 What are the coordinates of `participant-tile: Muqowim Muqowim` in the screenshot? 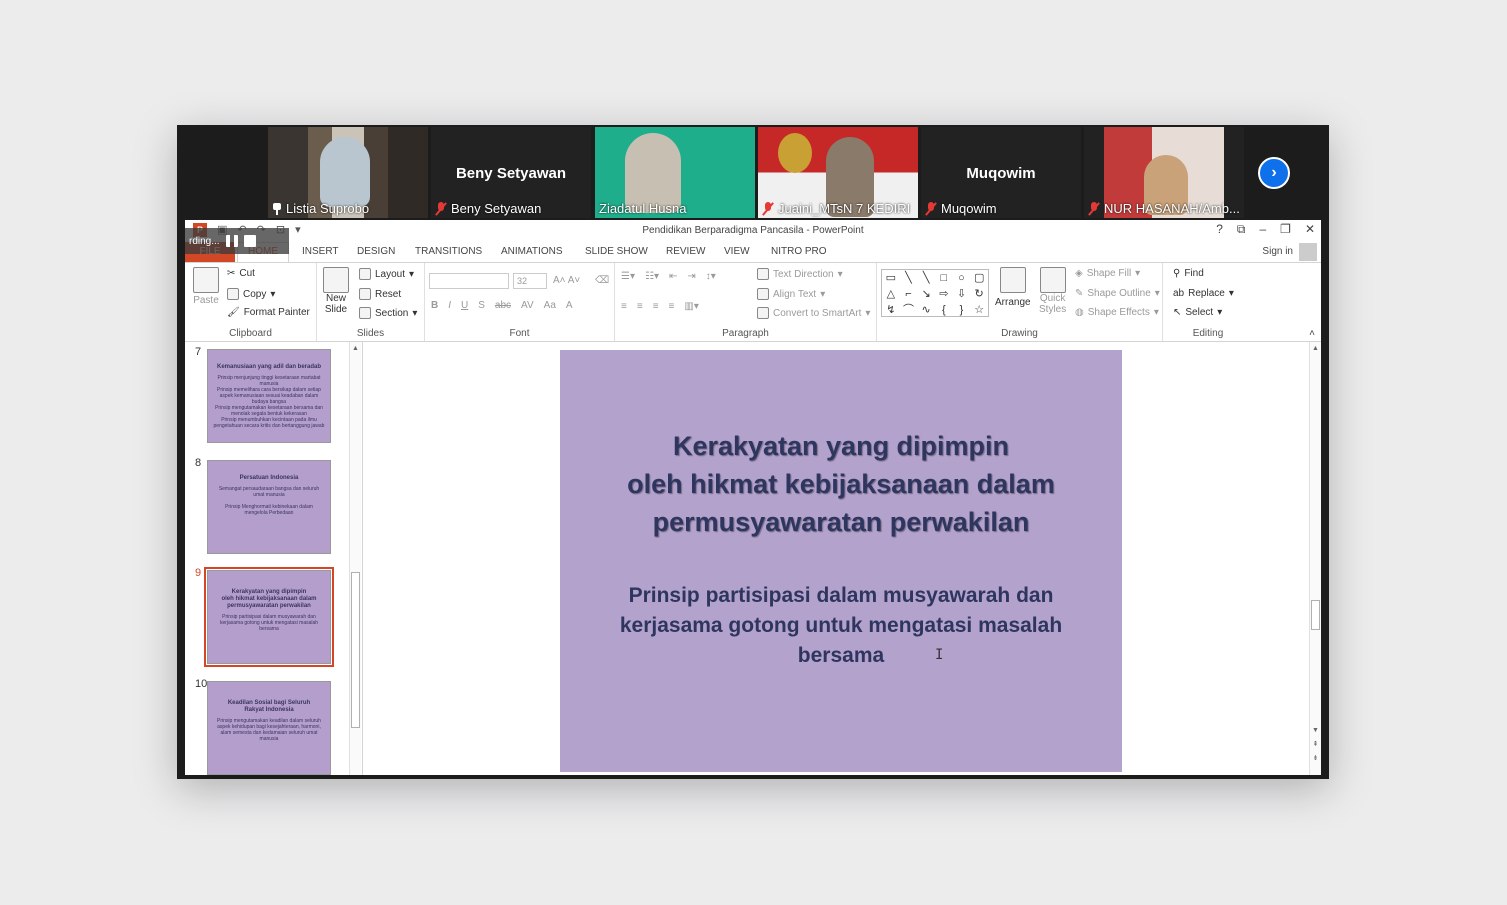 It's located at (1001, 172).